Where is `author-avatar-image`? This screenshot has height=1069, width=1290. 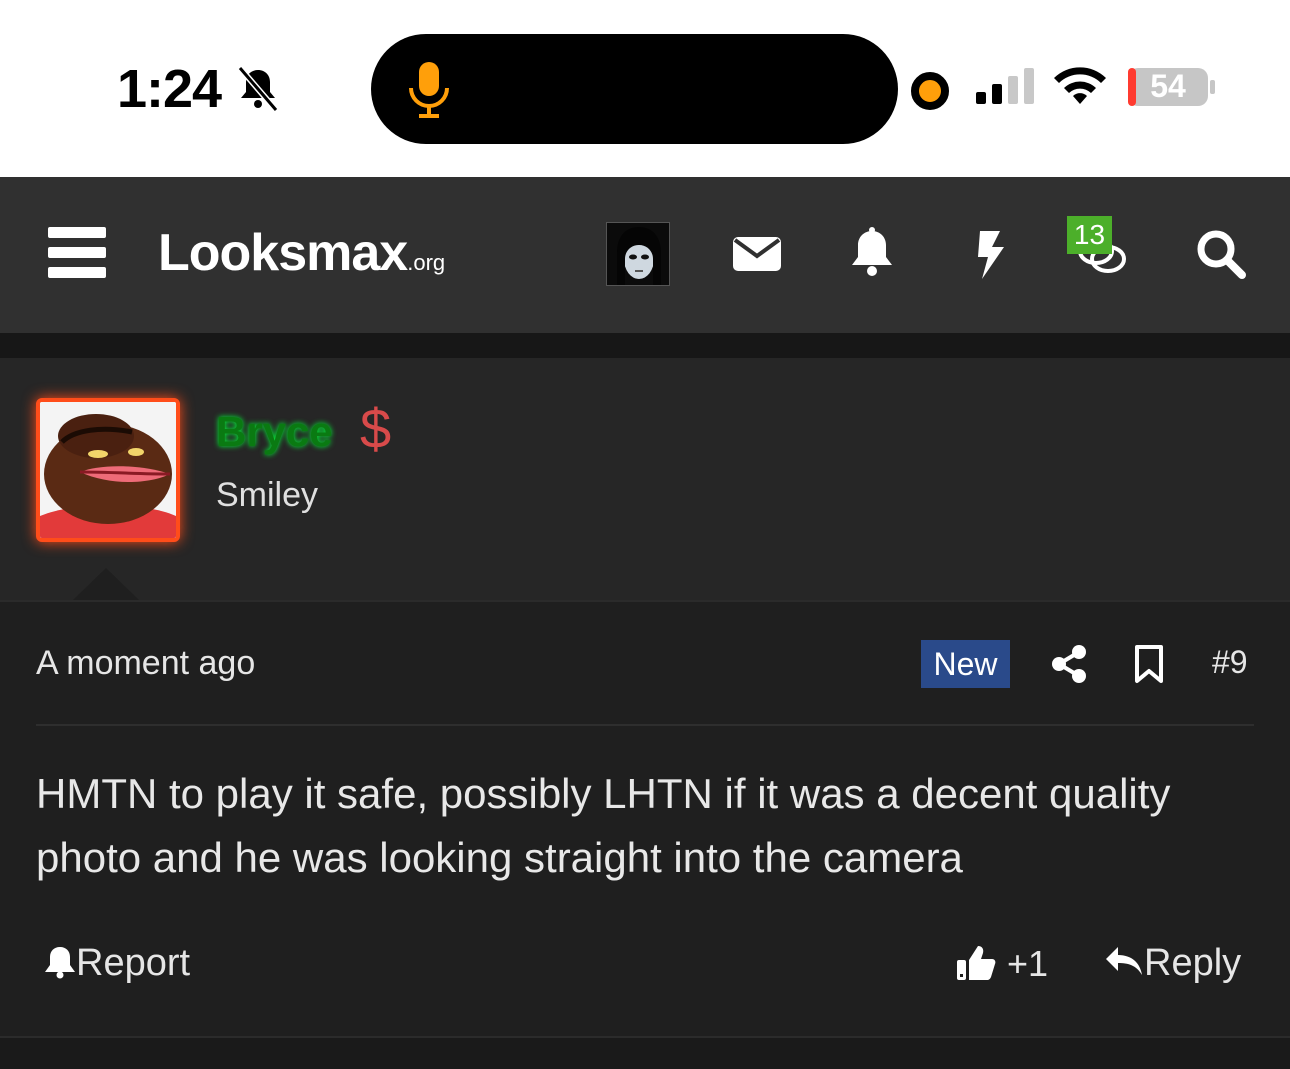
author-avatar-image is located at coordinates (108, 470).